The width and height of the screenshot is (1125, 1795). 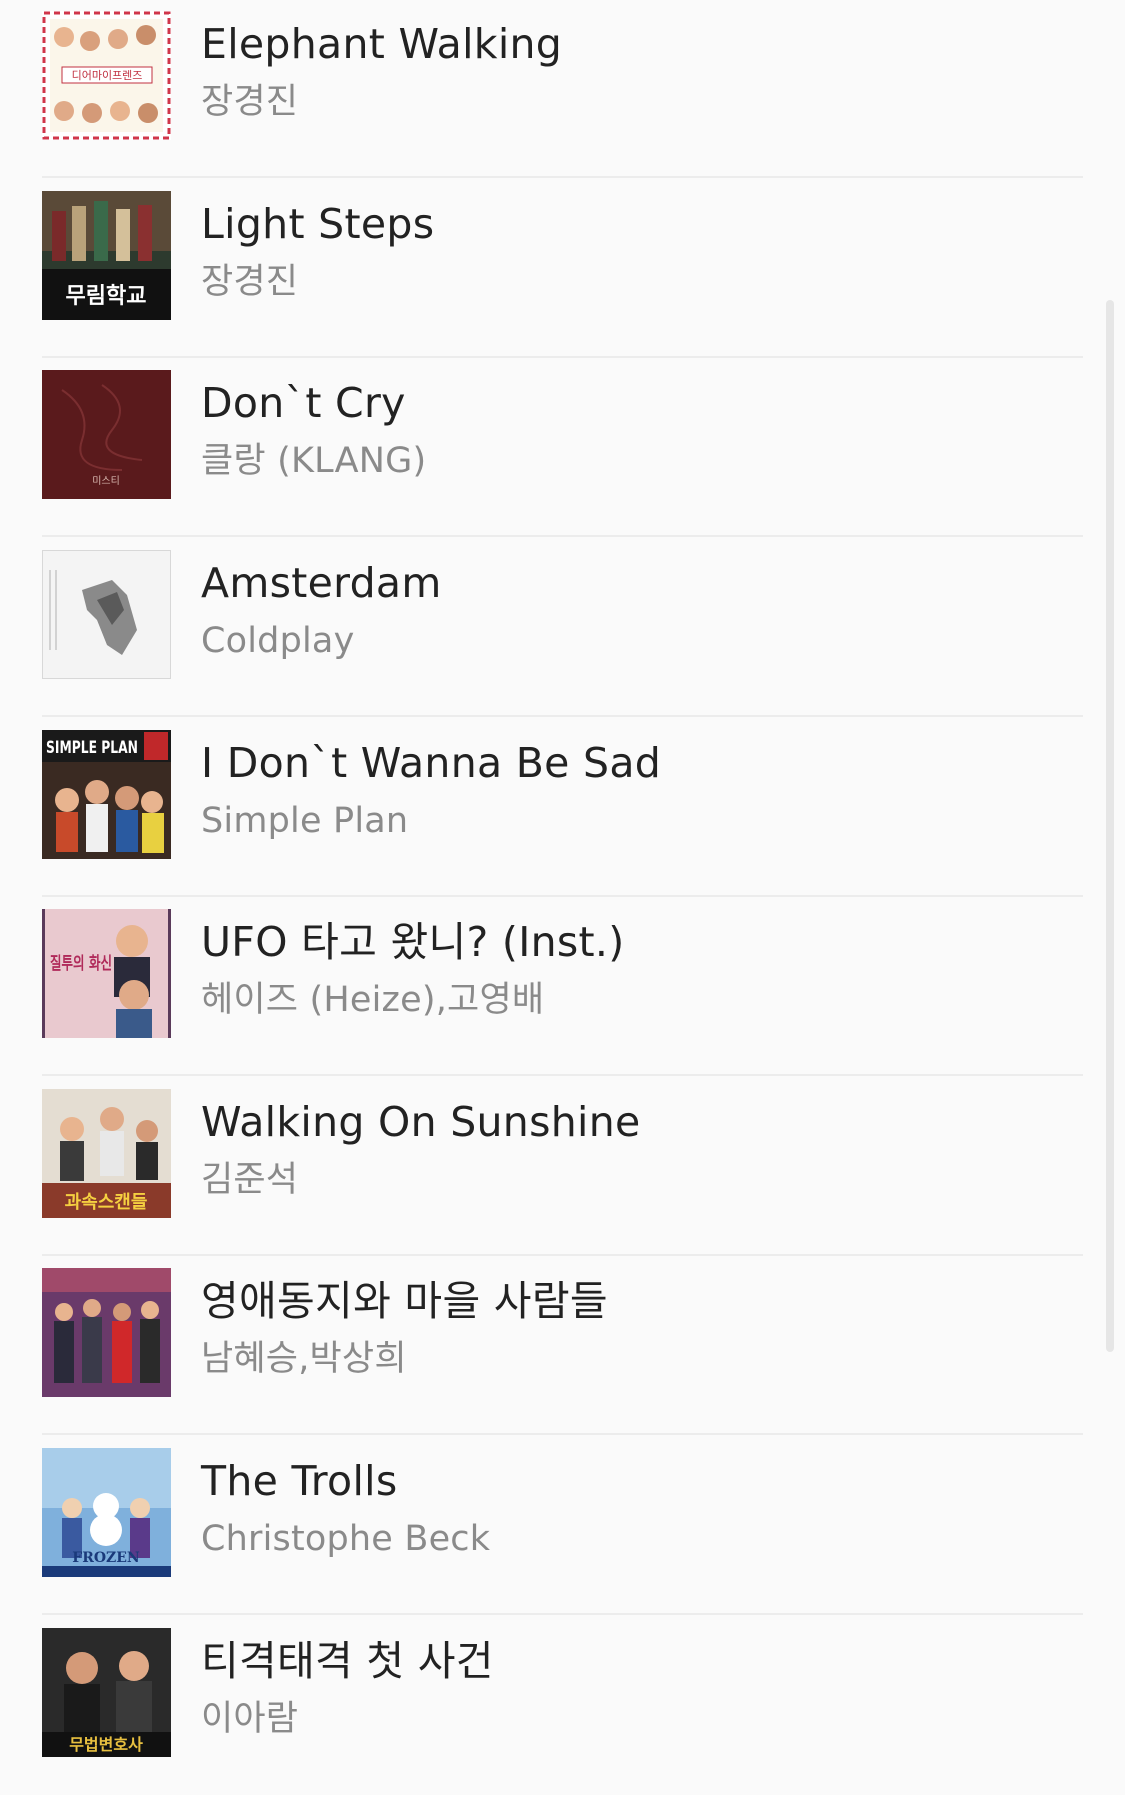 I want to click on album-cover-text: FROZEN, so click(x=106, y=1558).